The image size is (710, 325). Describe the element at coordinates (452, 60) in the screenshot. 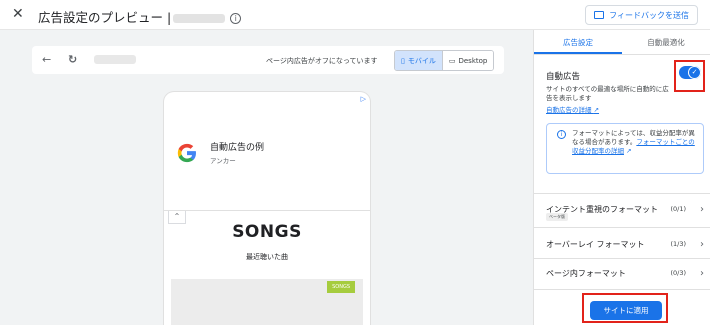

I see `laptop-icon: ▭` at that location.